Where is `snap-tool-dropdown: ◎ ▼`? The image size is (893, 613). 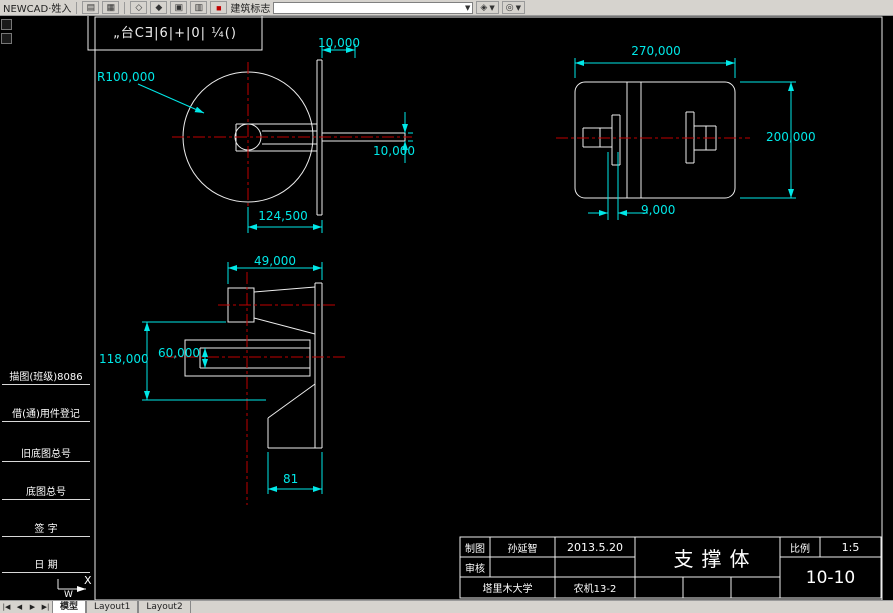
snap-tool-dropdown: ◎ ▼ is located at coordinates (513, 7).